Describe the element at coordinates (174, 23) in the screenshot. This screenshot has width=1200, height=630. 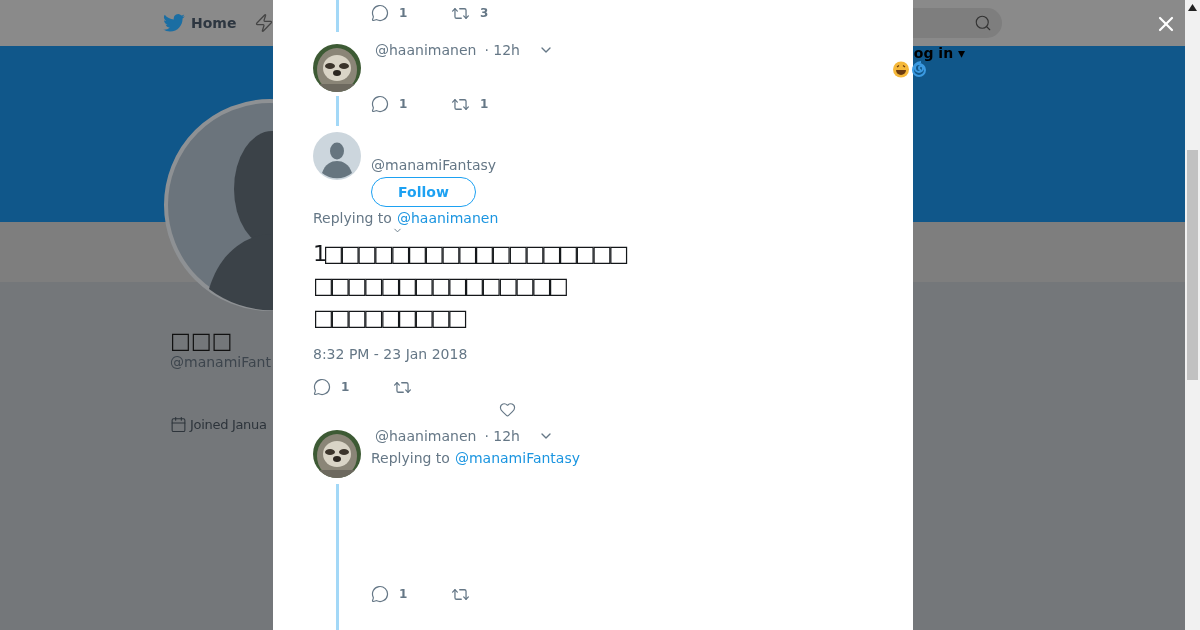
I see `bird-logo` at that location.